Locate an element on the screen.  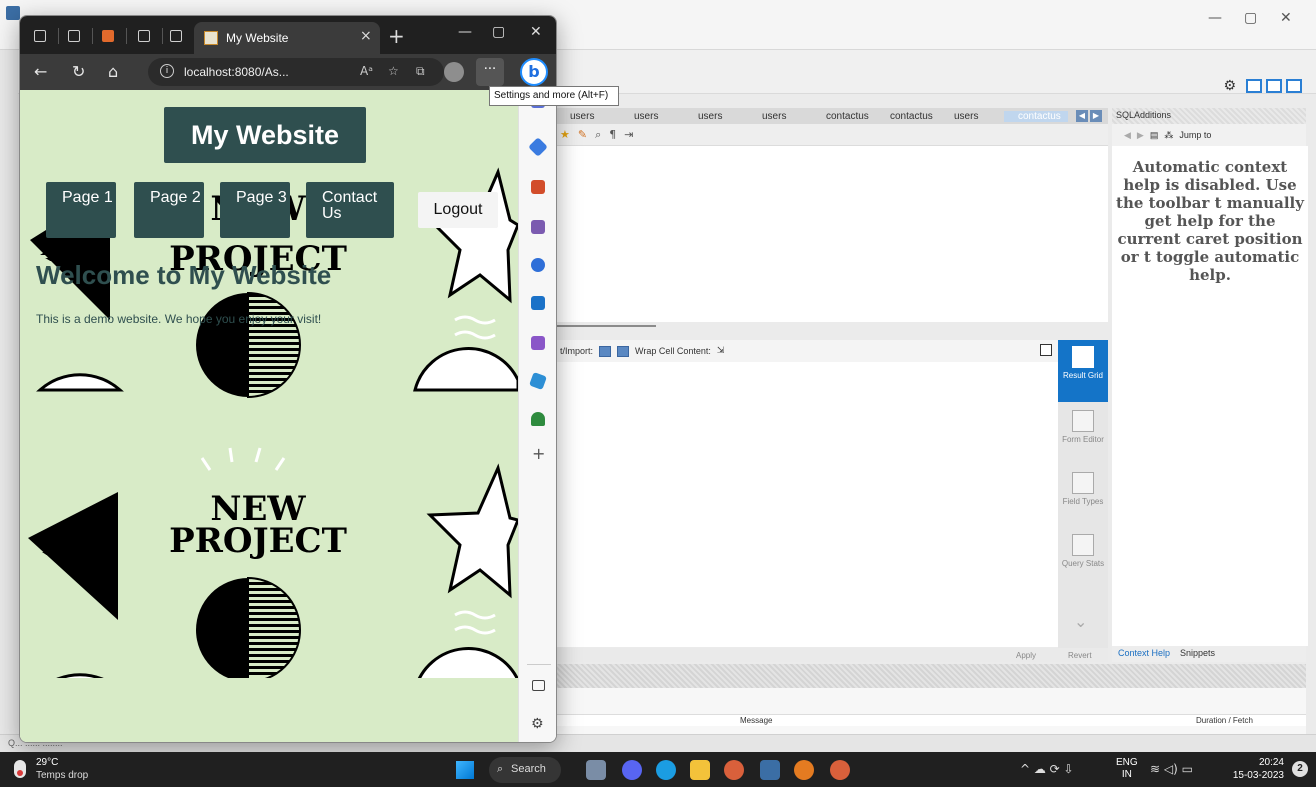
mysql-workbench-taskbar-icon is located at coordinates (770, 770).